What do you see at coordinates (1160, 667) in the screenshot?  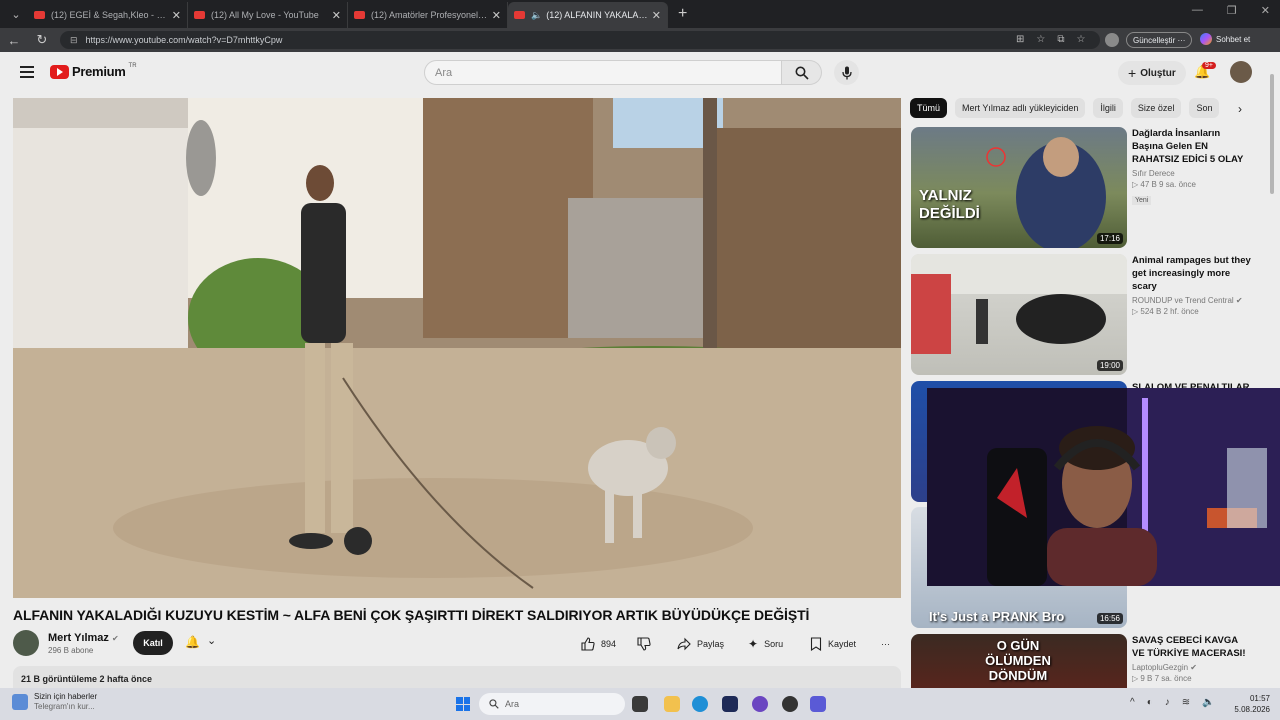 I see `recommendation-channel-text: LaptopluGezgin` at bounding box center [1160, 667].